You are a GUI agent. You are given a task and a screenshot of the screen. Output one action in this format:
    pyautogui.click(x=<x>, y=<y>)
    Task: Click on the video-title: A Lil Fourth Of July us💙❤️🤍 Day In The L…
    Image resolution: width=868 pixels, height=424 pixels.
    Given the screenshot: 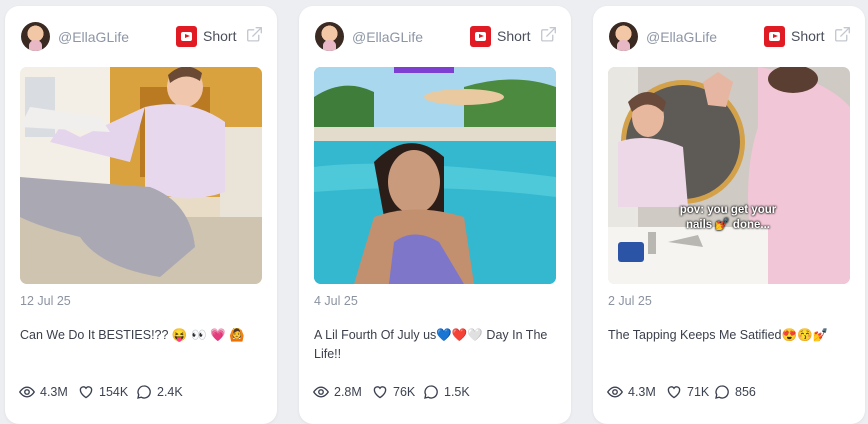 What is the action you would take?
    pyautogui.click(x=434, y=345)
    